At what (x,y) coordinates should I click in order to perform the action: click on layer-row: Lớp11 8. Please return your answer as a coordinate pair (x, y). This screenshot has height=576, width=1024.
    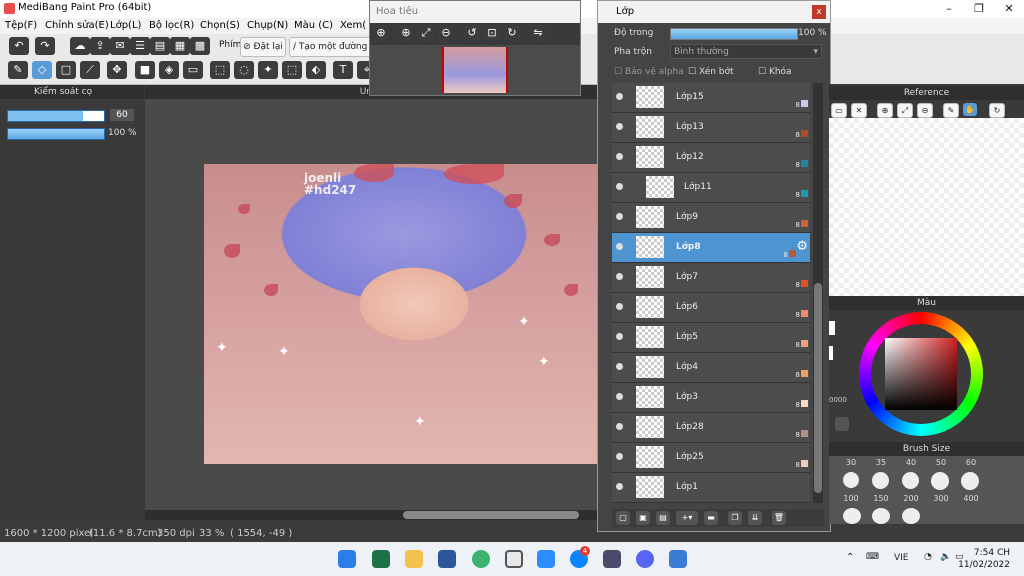
    Looking at the image, I should click on (711, 188).